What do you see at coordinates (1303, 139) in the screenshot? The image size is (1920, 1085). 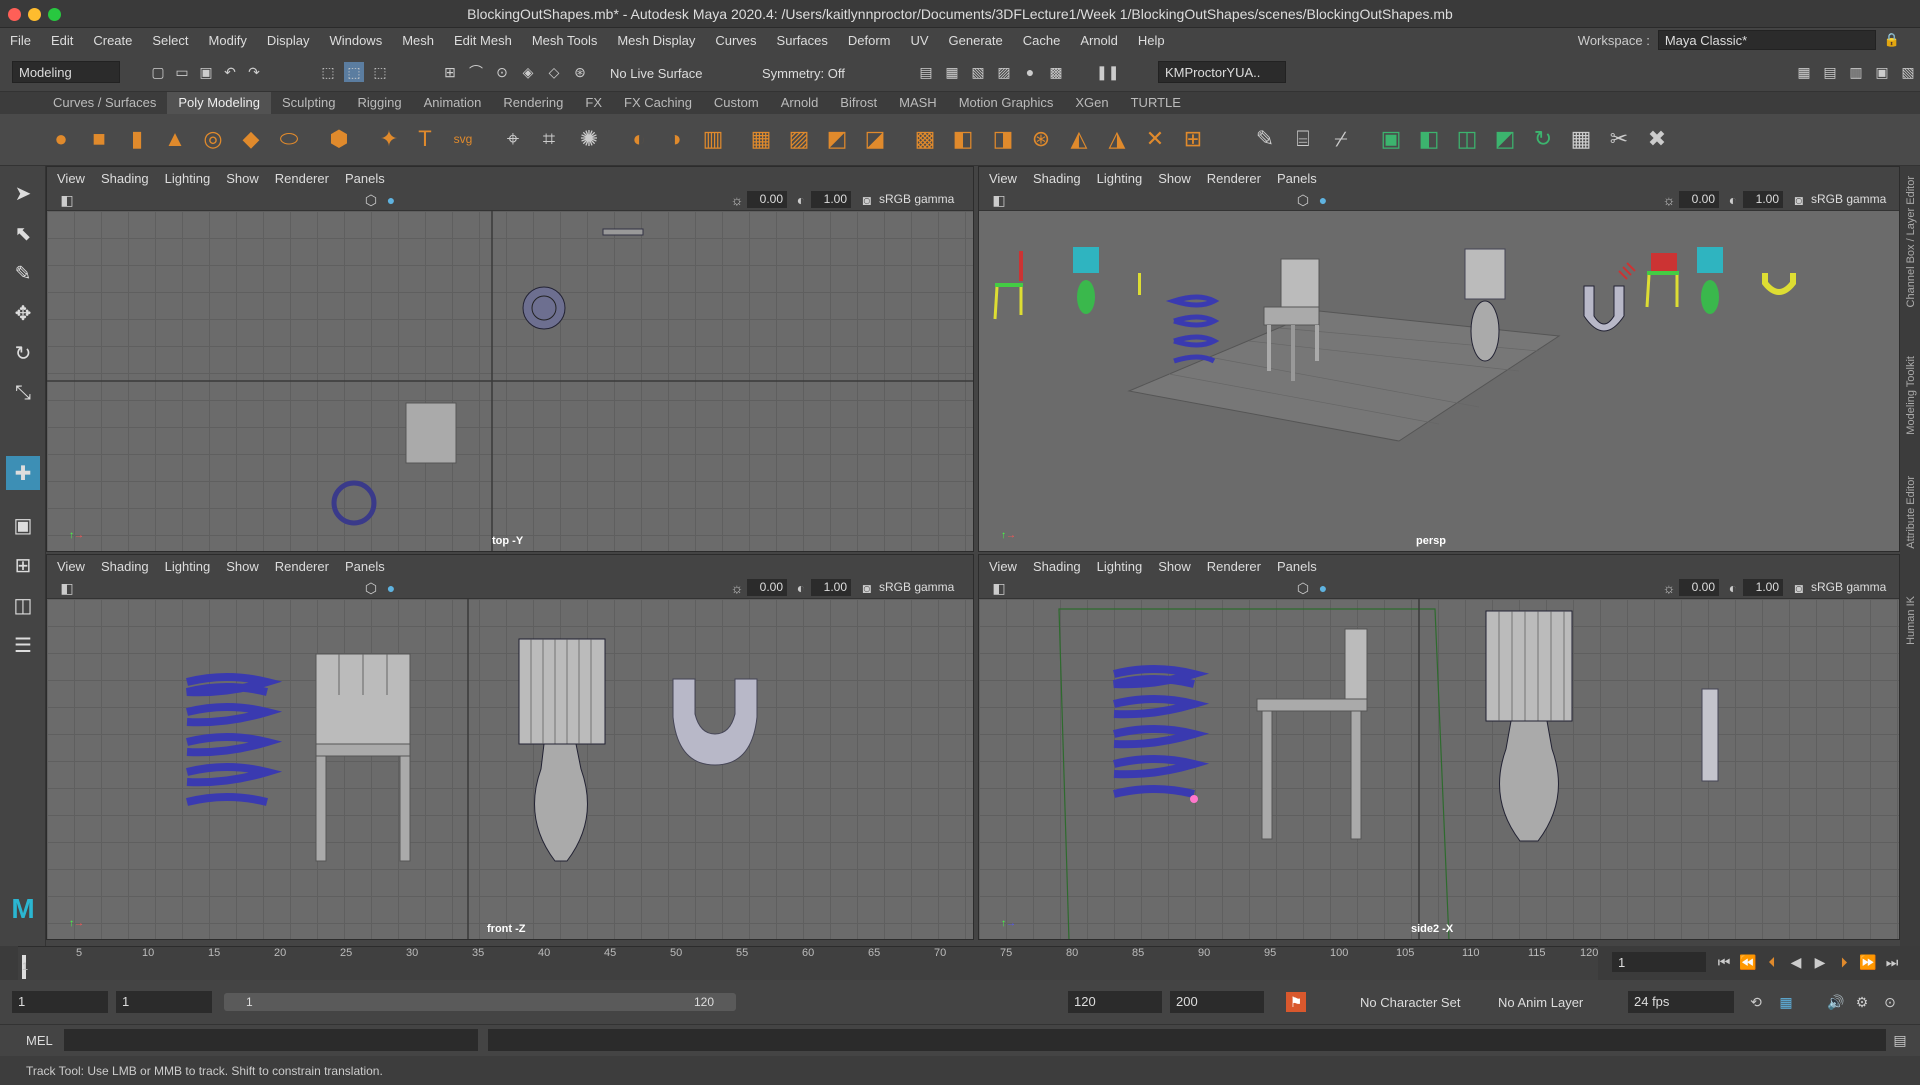 I see `insert-edge-loop-icon: ⌸` at bounding box center [1303, 139].